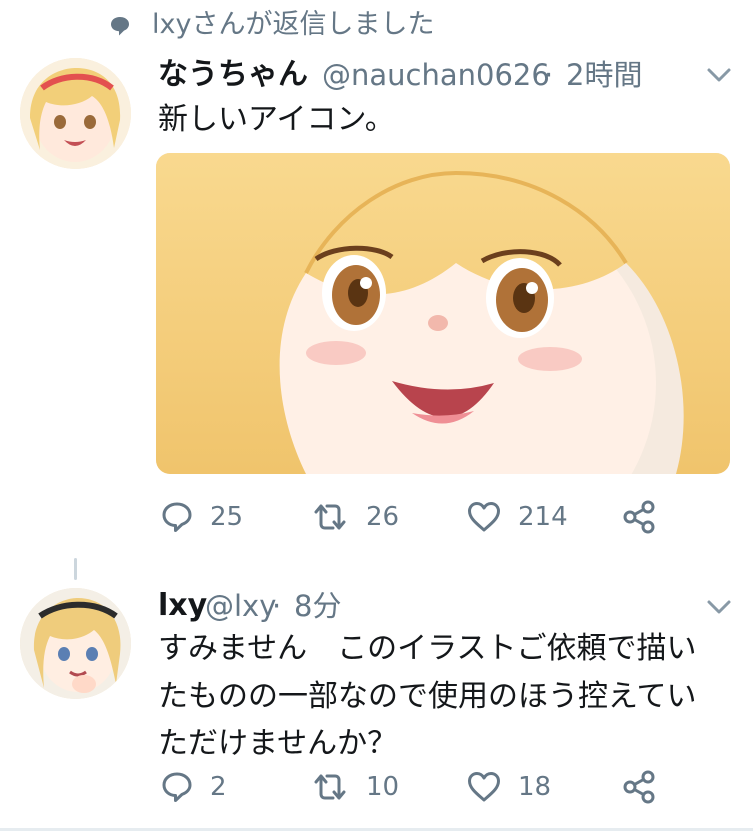 This screenshot has width=753, height=831. Describe the element at coordinates (436, 75) in the screenshot. I see `user-handle: @nauchan0626` at that location.